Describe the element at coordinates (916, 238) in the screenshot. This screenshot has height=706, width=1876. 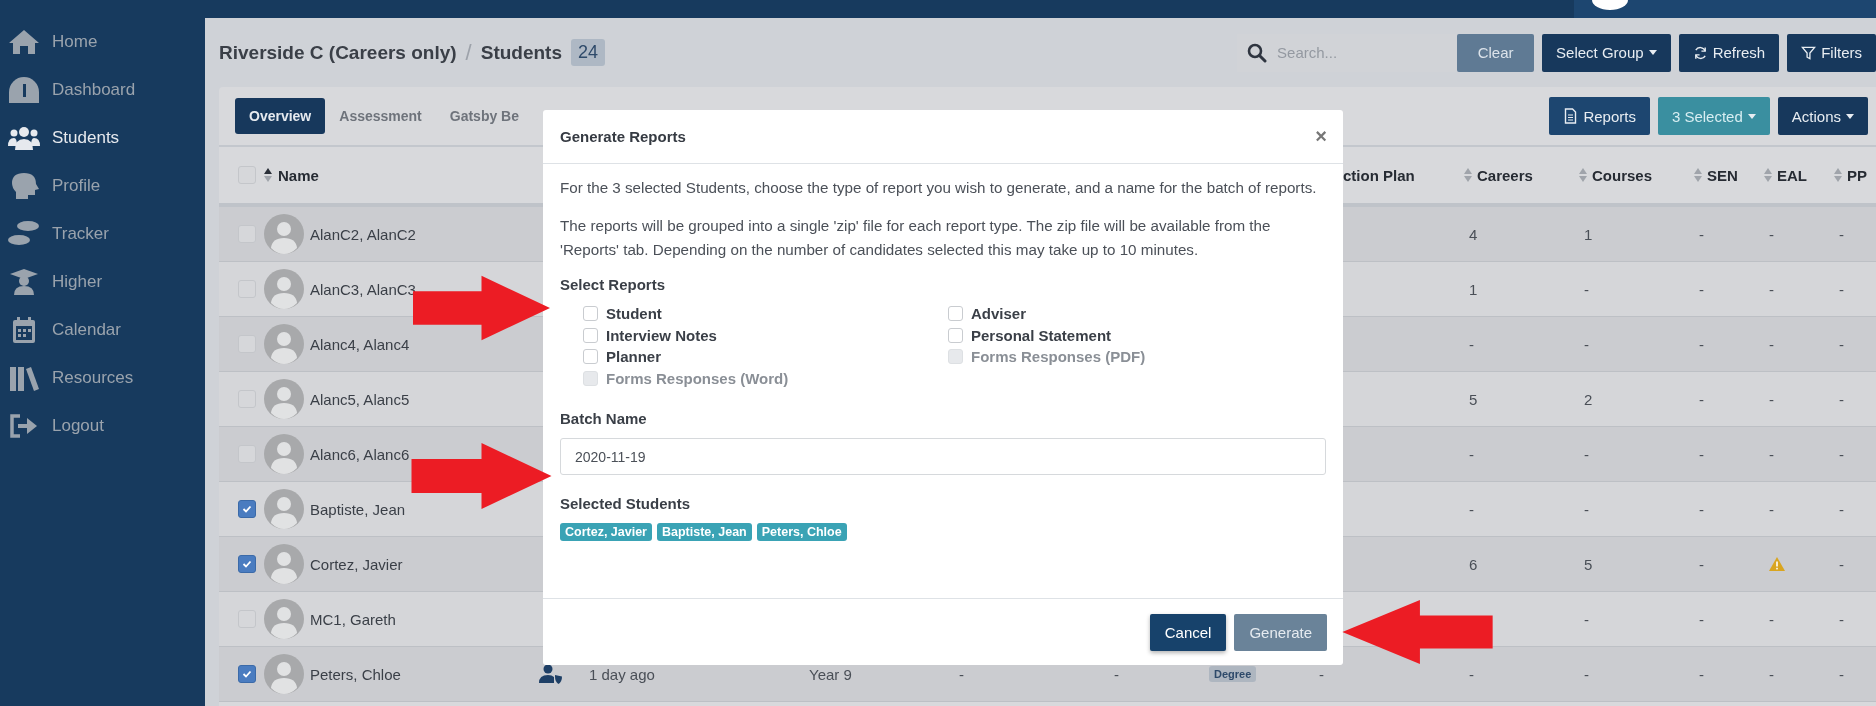
I see `dialog-text: The reports will be grouped into a single 'zip' file for each report type. The zip file will be available from the 'Reports' tab. Depending on the number of candidates selected this may take up to 10 minutes.` at that location.